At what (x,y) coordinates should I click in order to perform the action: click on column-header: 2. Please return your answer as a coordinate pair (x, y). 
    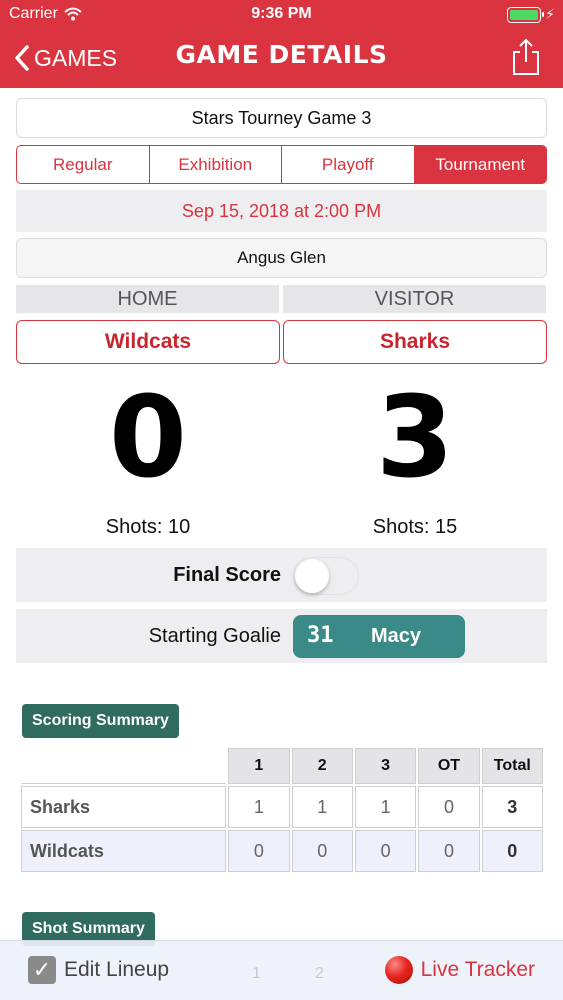
    Looking at the image, I should click on (322, 766).